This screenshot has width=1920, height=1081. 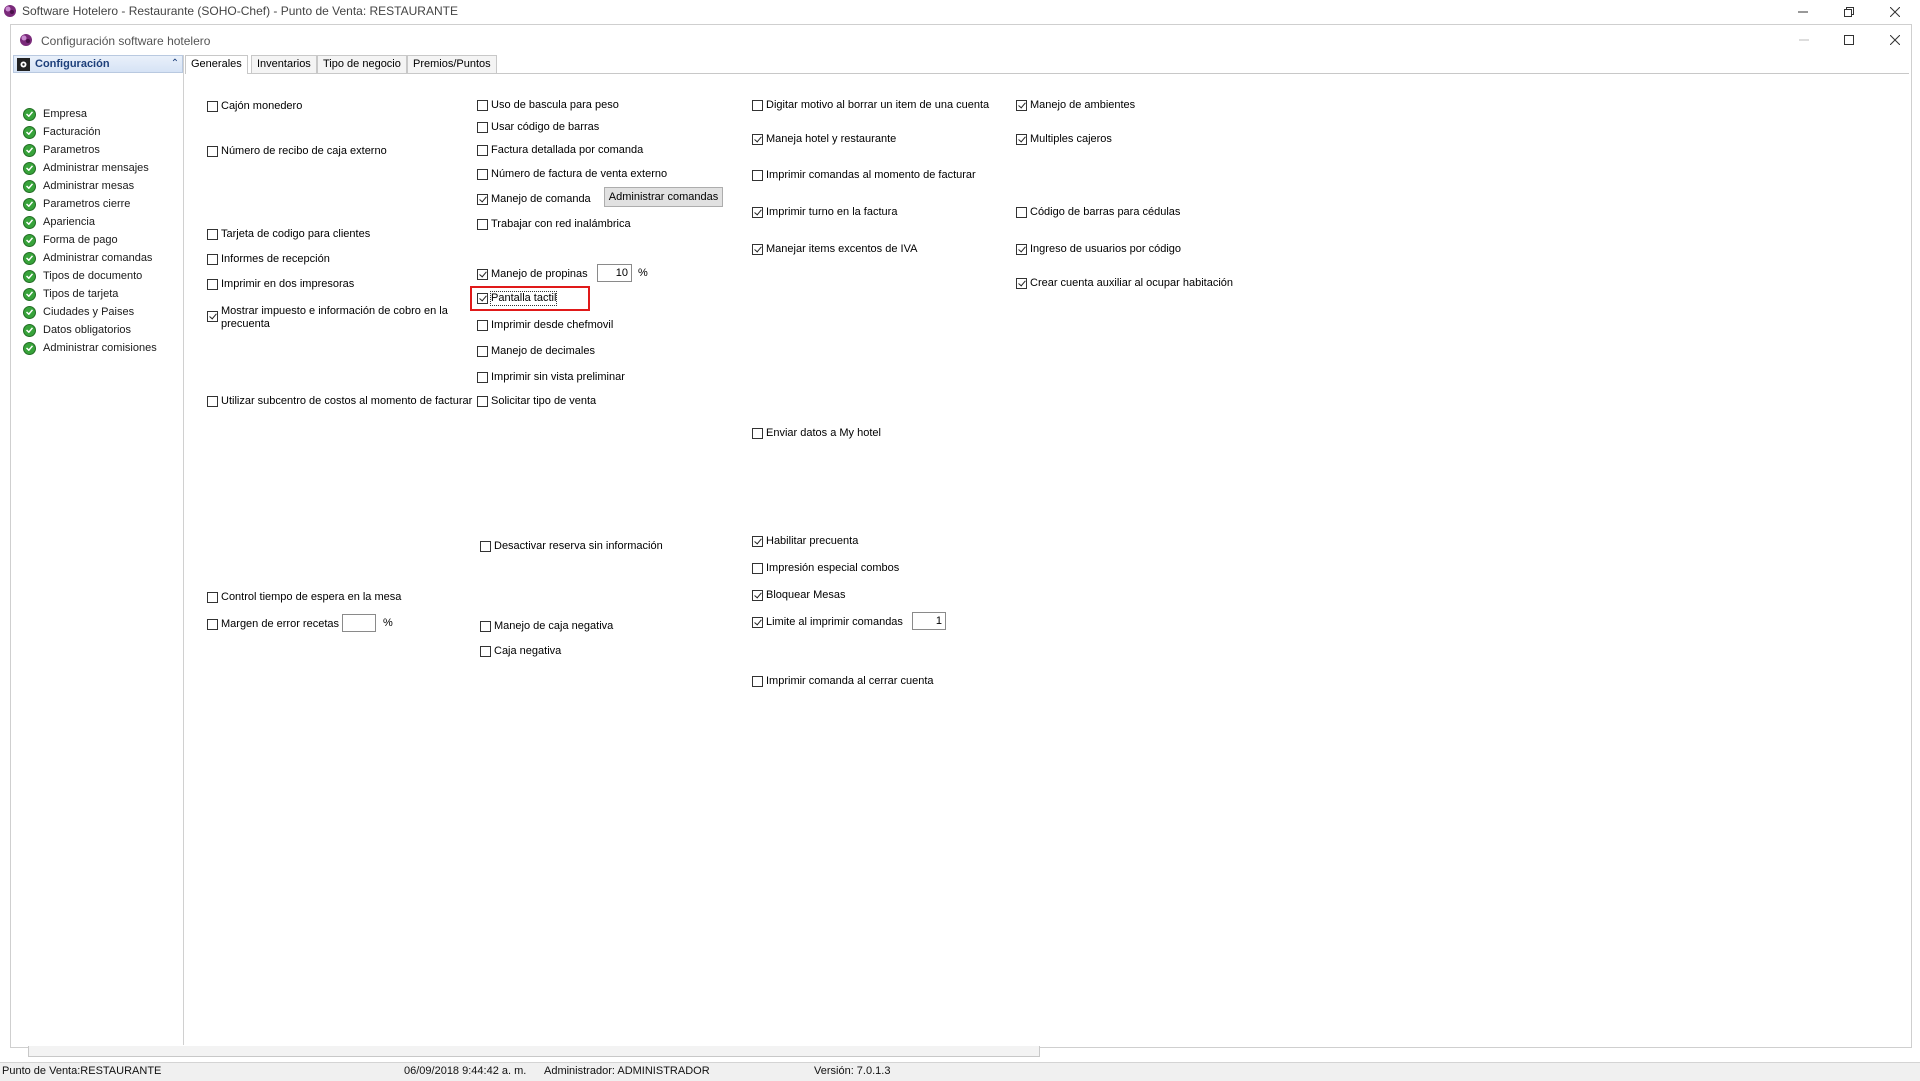 I want to click on checkbox-manejo-caja-negativa: Manejo de caja negativa, so click(x=546, y=626).